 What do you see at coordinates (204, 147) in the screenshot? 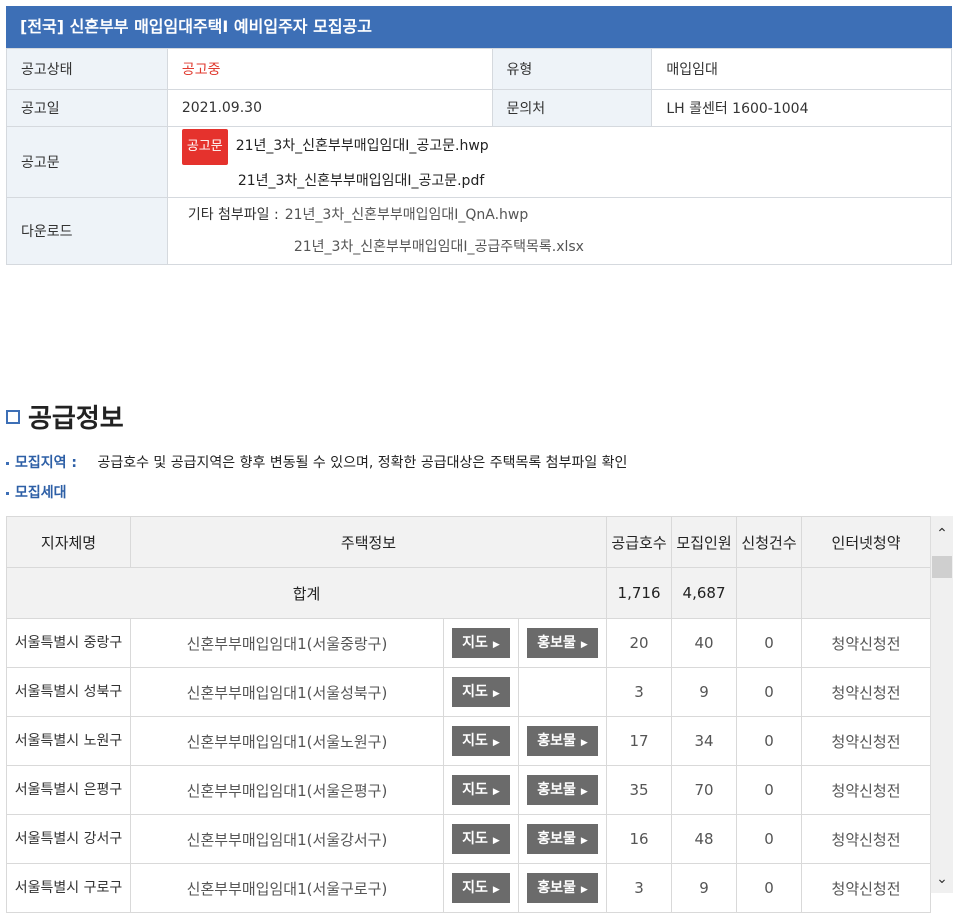
I see `notice-tag: 공고문` at bounding box center [204, 147].